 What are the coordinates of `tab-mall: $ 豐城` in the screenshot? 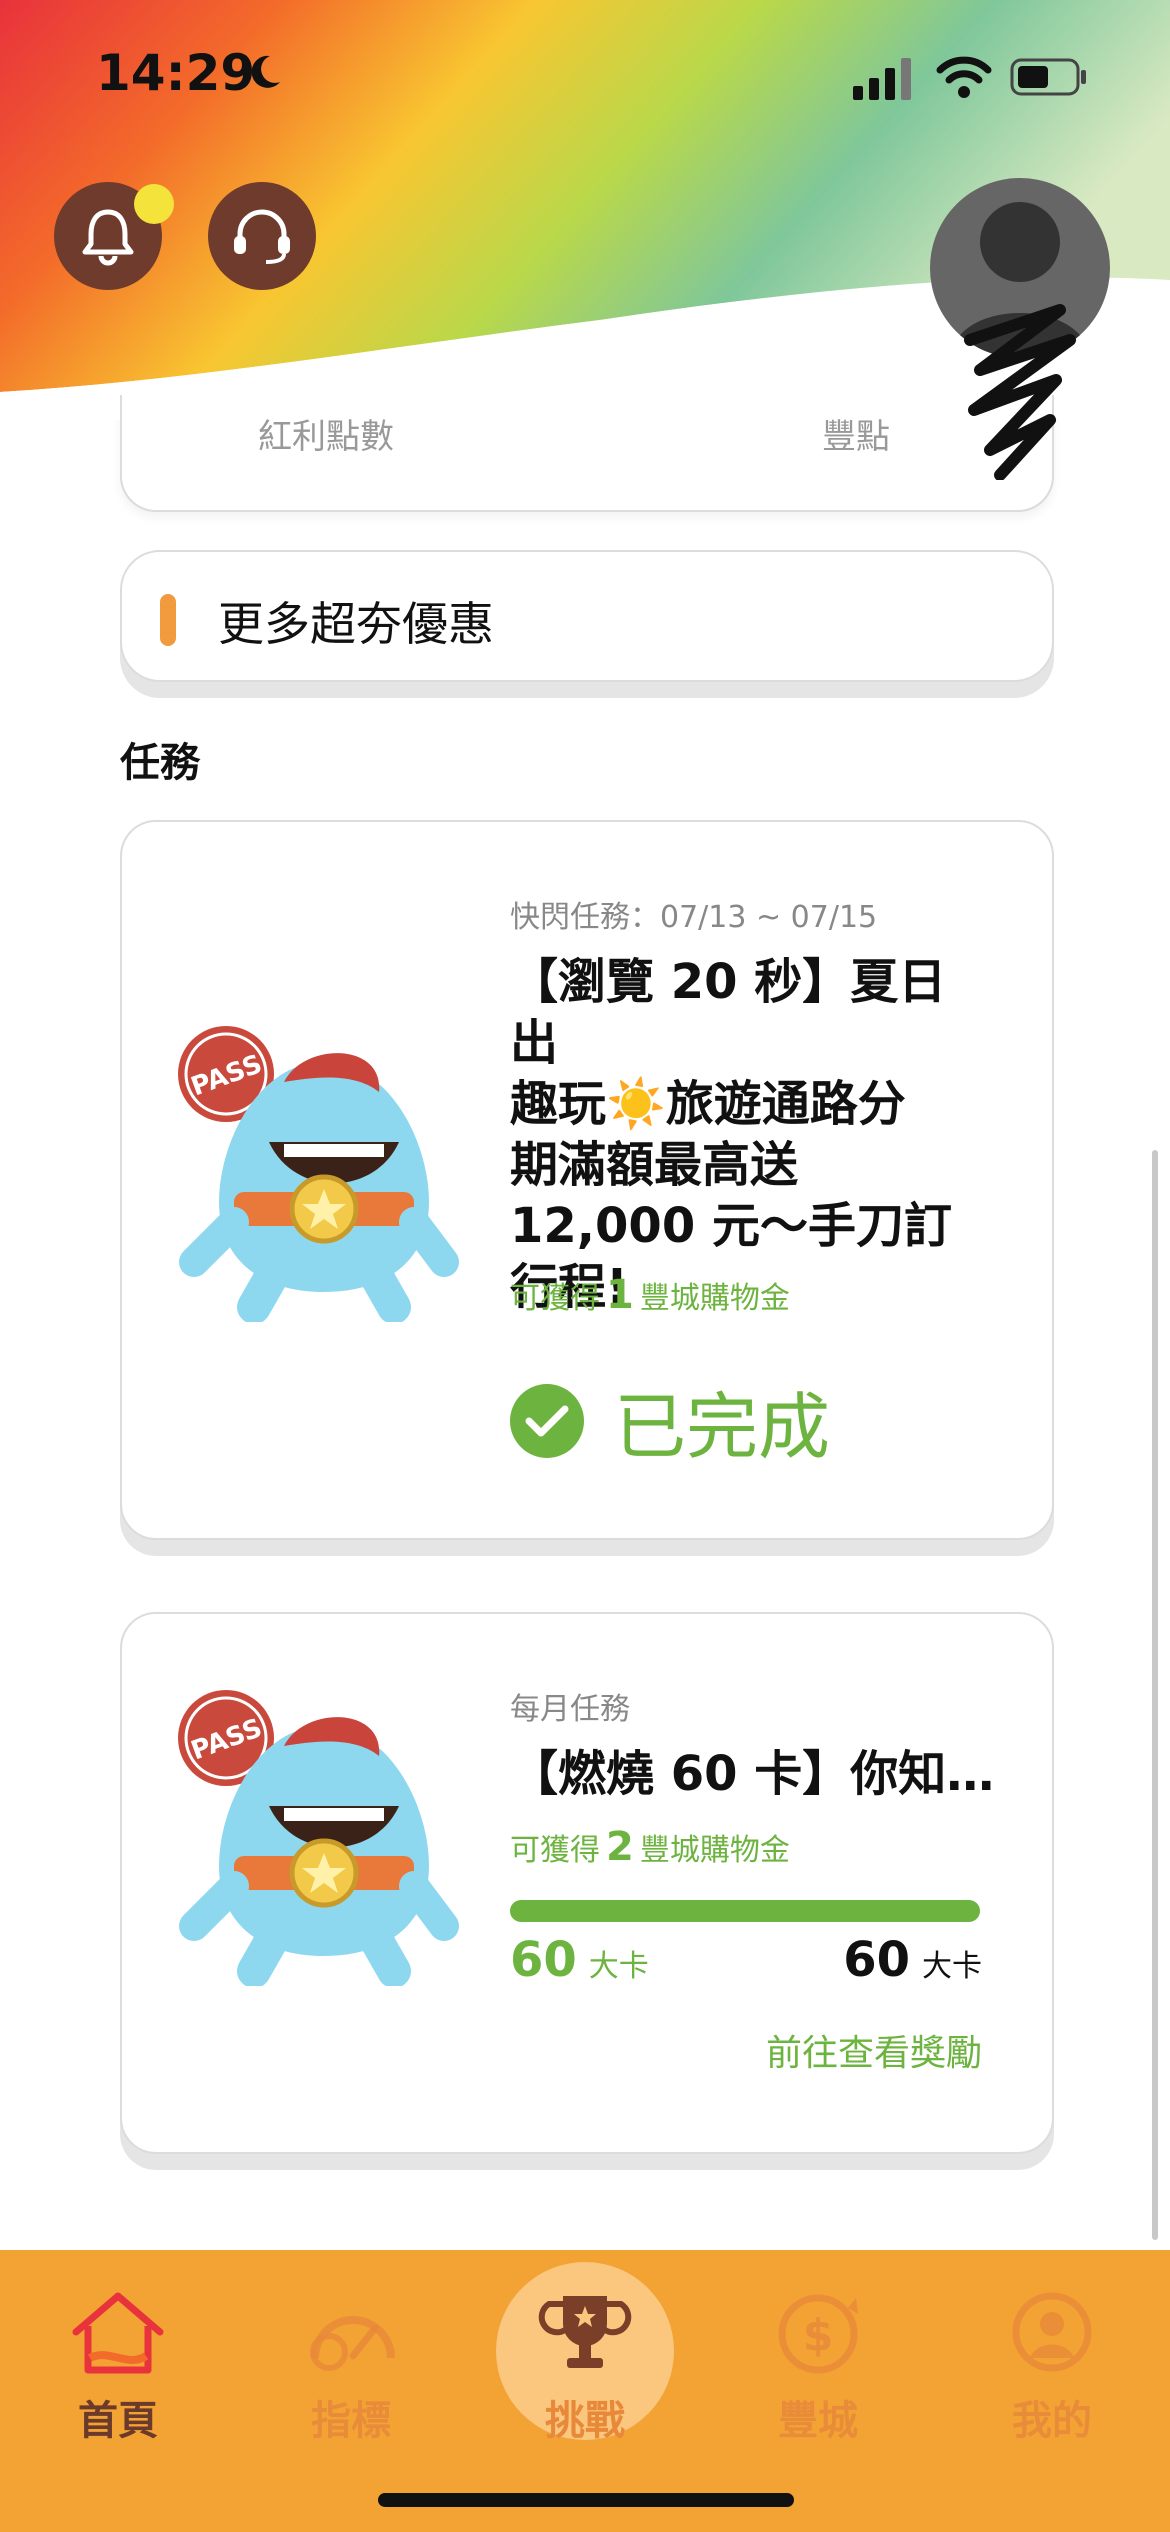 It's located at (818, 2350).